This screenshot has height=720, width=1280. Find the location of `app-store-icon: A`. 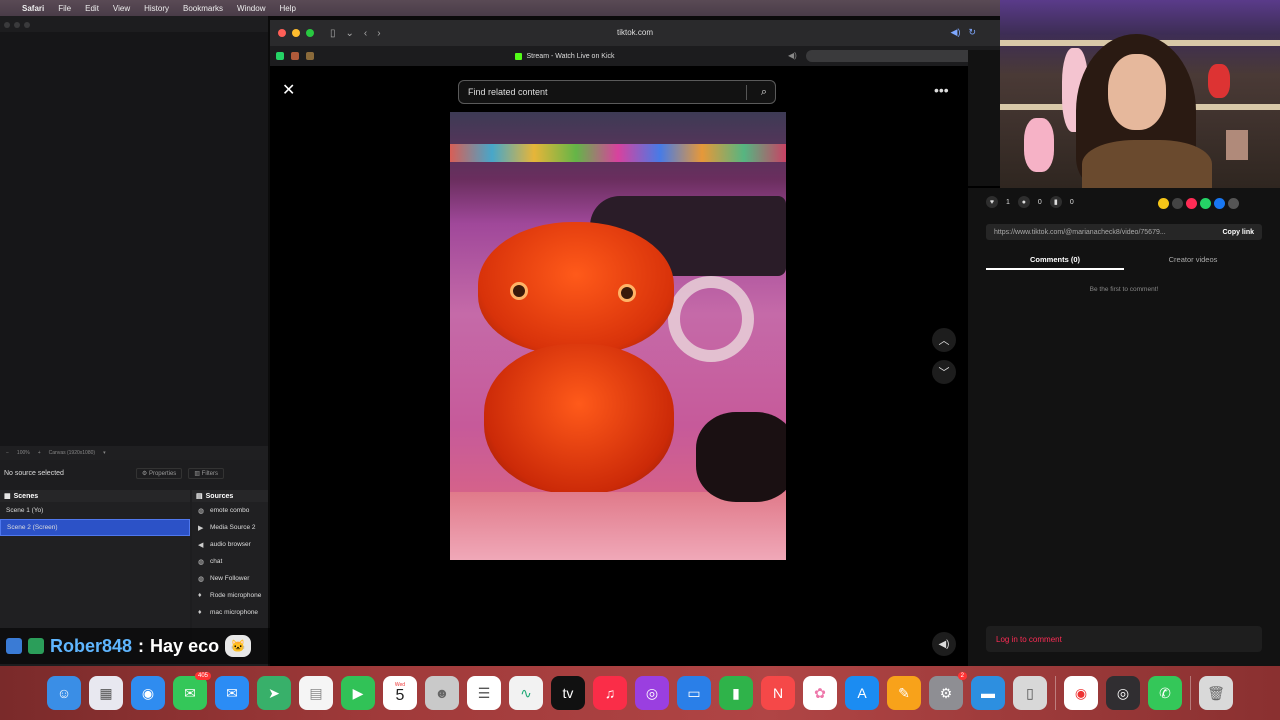

app-store-icon: A is located at coordinates (862, 693).